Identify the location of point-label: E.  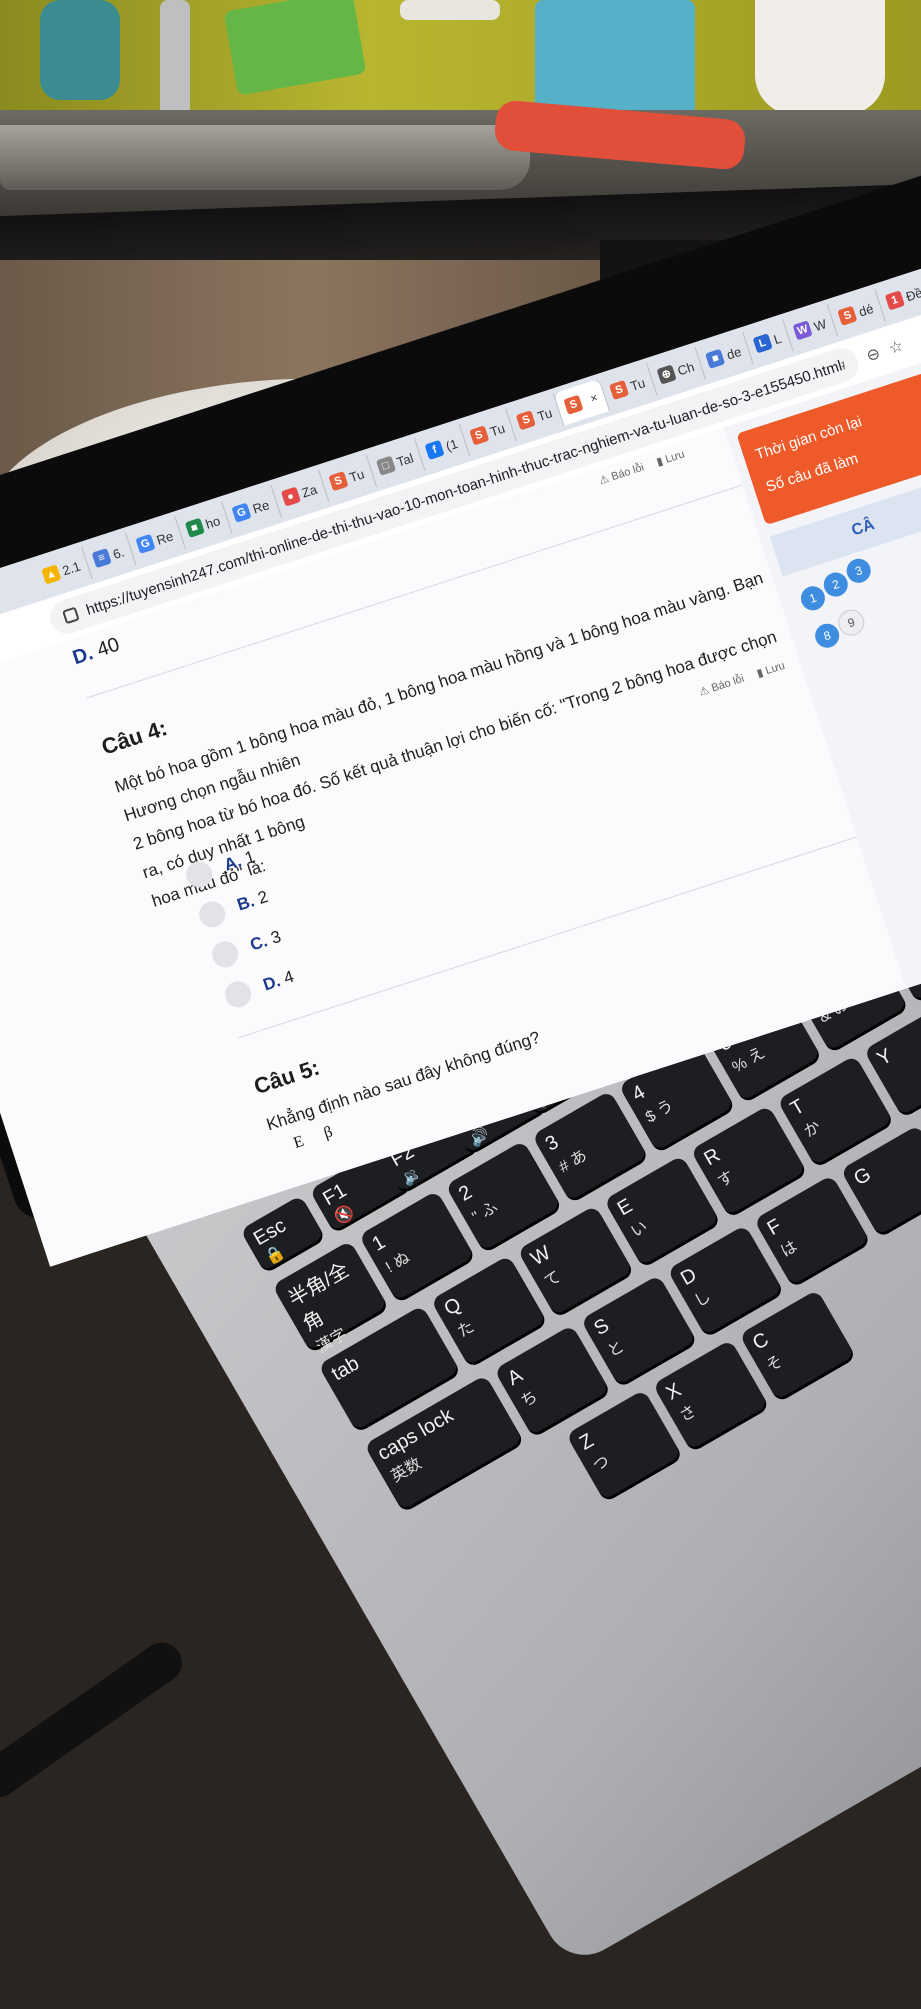
(299, 1142).